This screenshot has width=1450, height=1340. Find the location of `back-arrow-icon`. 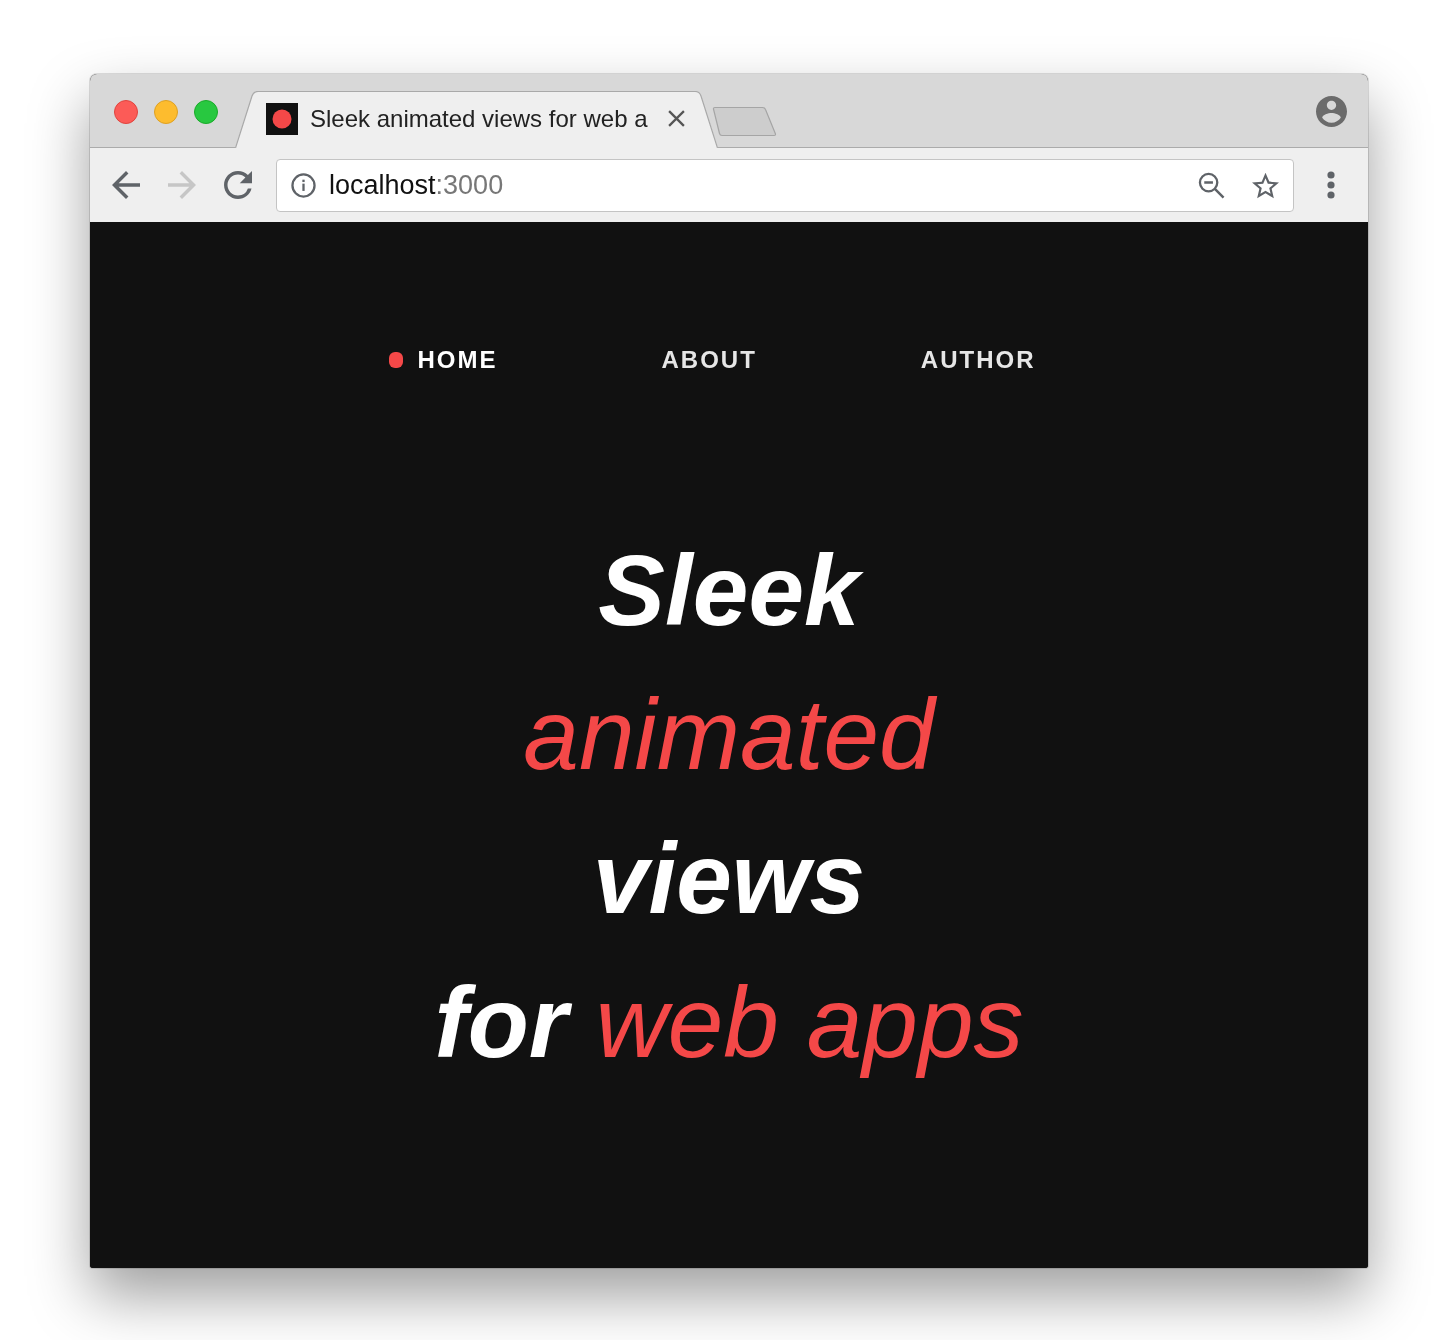

back-arrow-icon is located at coordinates (126, 185).